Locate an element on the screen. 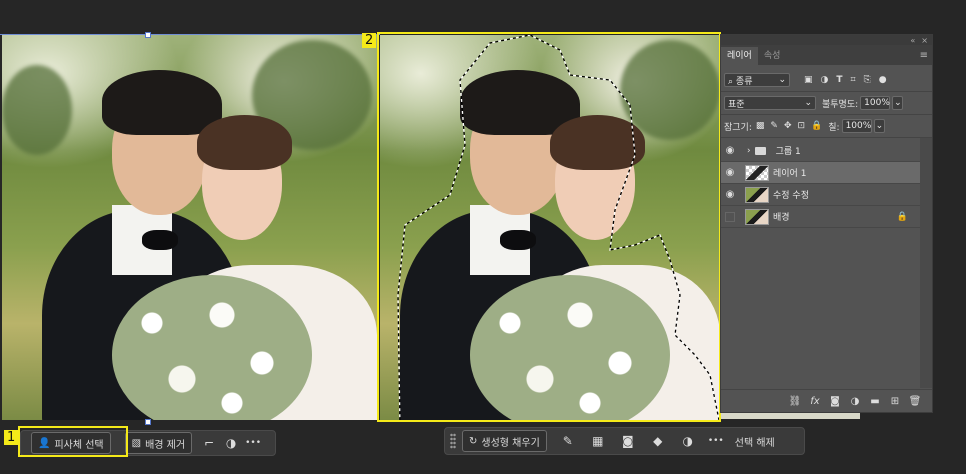 The height and width of the screenshot is (474, 966). generative-fill-icon: ↻ is located at coordinates (473, 441).